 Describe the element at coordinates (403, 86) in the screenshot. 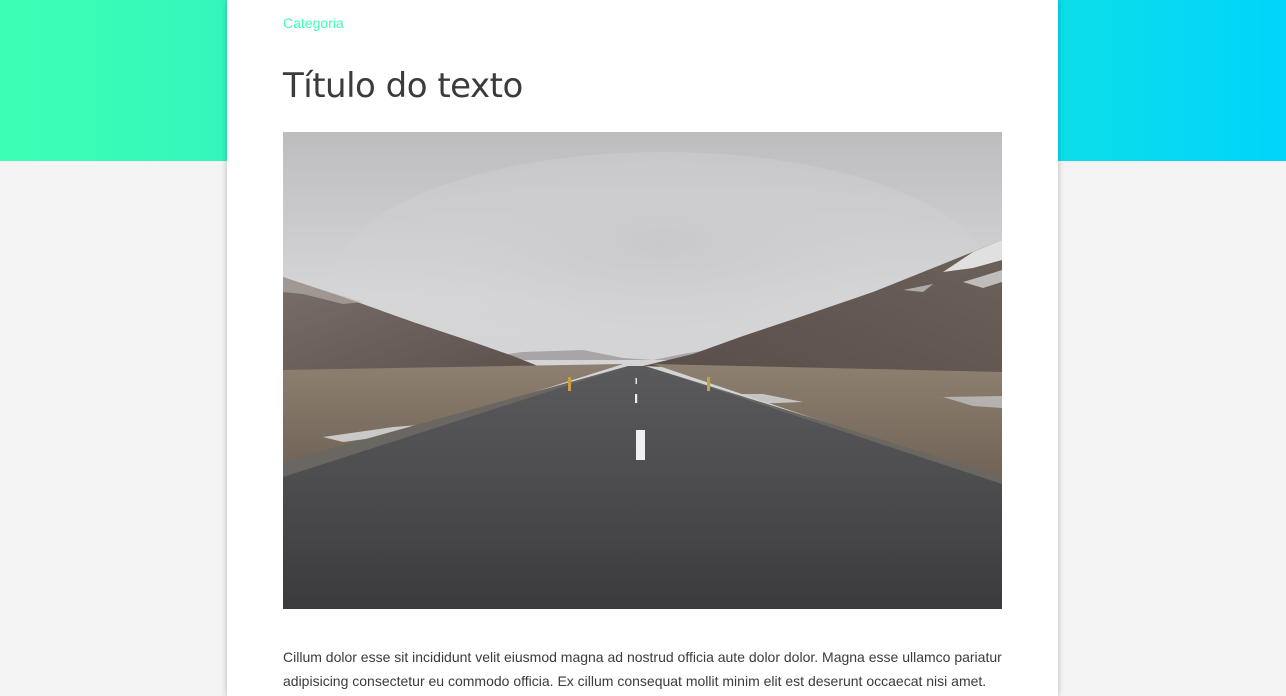

I see `article-title: Título do texto` at that location.